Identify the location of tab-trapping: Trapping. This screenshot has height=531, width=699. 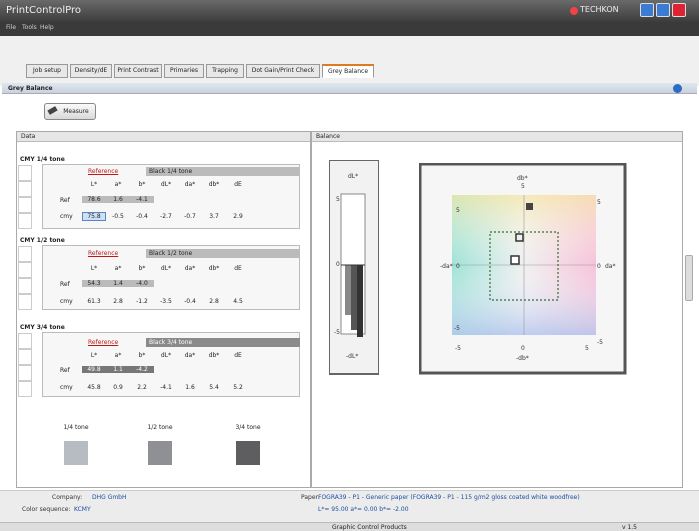
(225, 71).